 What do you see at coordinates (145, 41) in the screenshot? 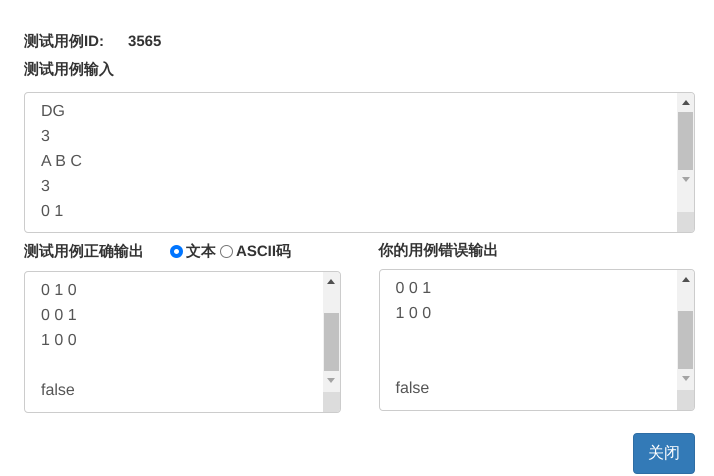
I see `test-case-id-value: 3565` at bounding box center [145, 41].